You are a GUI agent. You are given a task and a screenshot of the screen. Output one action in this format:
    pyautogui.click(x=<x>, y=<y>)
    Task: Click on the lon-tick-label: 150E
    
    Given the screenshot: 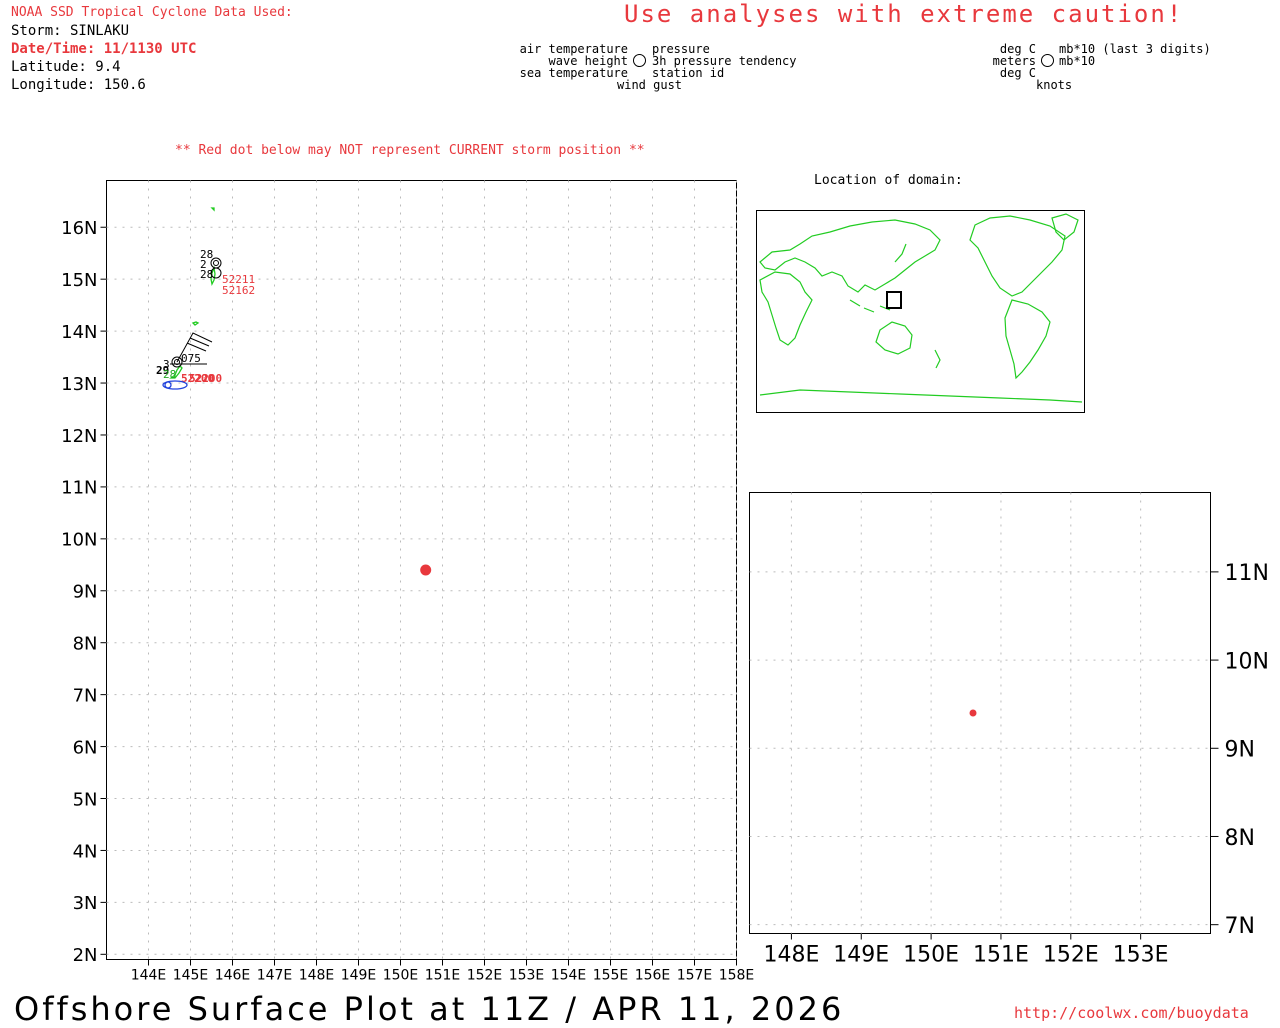 What is the action you would take?
    pyautogui.click(x=931, y=955)
    